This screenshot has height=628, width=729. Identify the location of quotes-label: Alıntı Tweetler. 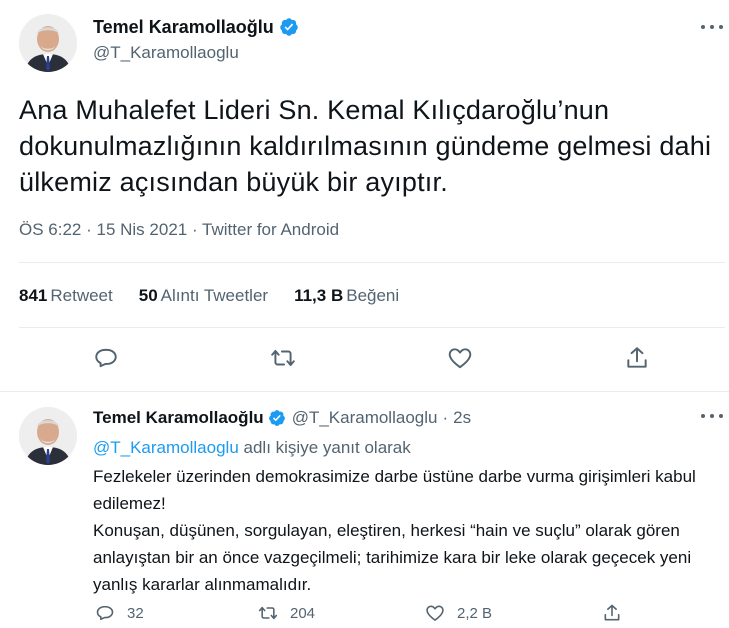
(214, 295).